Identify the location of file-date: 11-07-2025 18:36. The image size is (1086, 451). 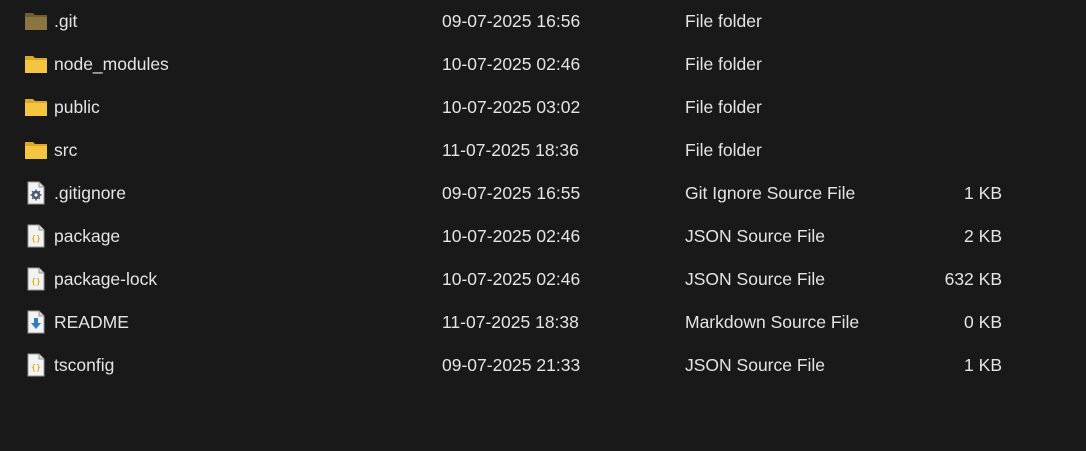
(510, 150).